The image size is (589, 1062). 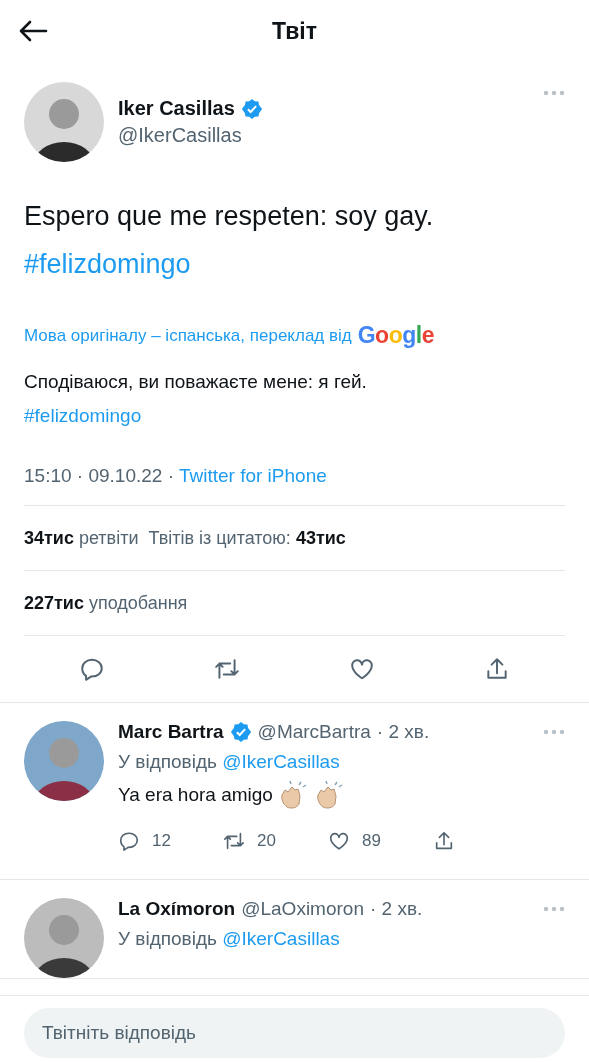 What do you see at coordinates (81, 538) in the screenshot?
I see `retweet-count: 34тис ретвіти` at bounding box center [81, 538].